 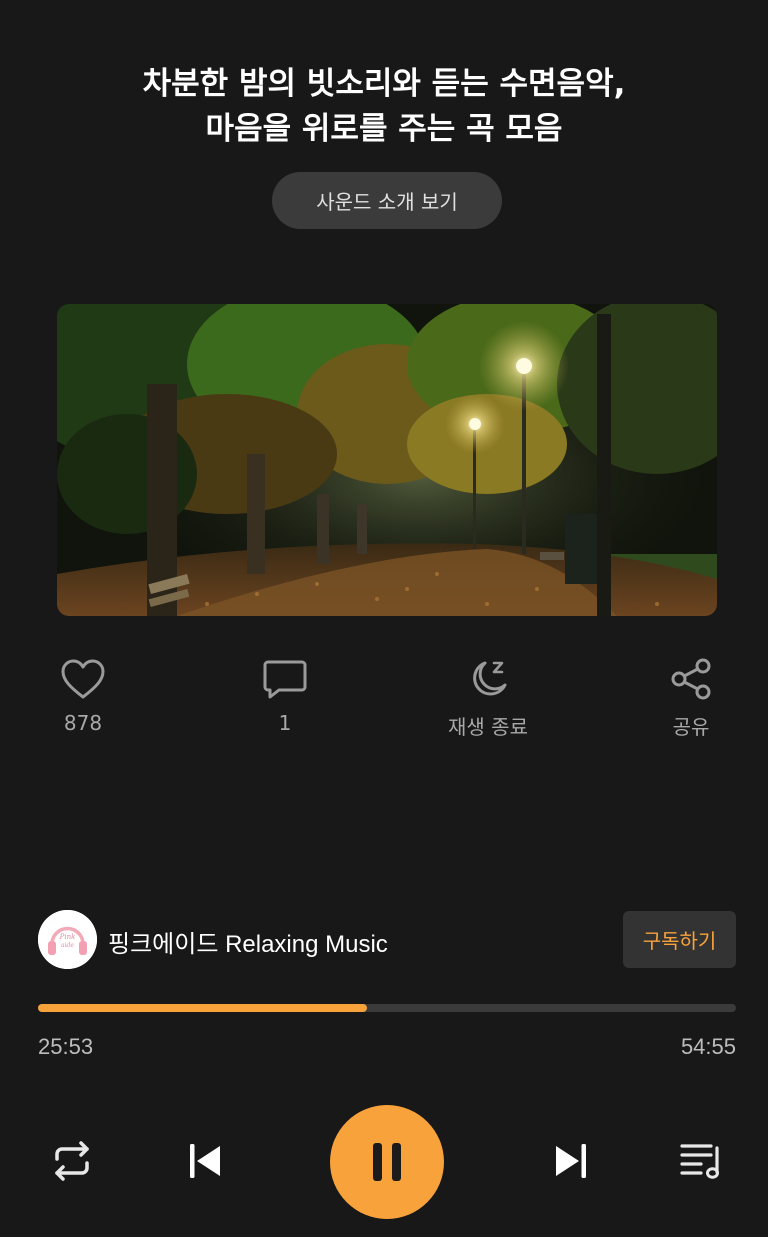 I want to click on sleep-timer-label: 재생 종료, so click(x=488, y=727).